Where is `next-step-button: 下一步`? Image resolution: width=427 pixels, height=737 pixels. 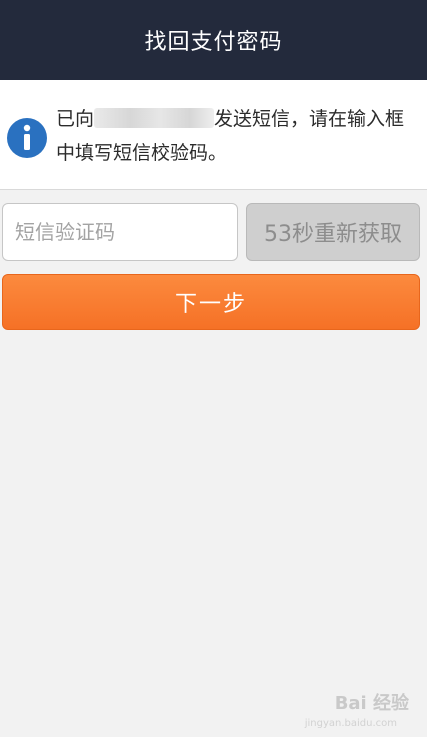
next-step-button: 下一步 is located at coordinates (211, 302).